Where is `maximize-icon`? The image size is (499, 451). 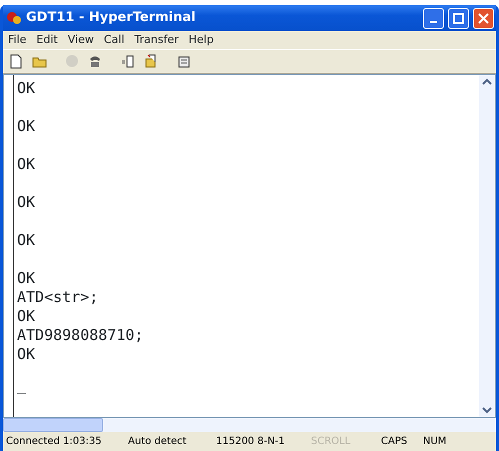
maximize-icon is located at coordinates (458, 18).